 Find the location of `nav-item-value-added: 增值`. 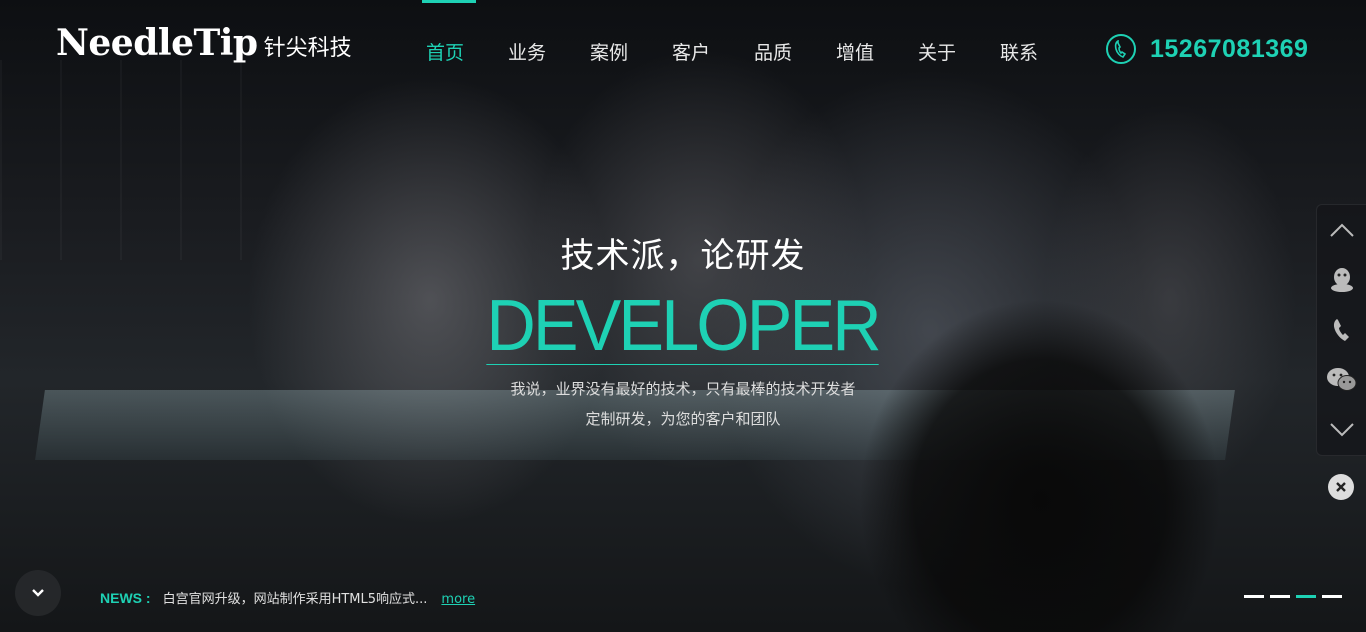

nav-item-value-added: 增值 is located at coordinates (871, 50).